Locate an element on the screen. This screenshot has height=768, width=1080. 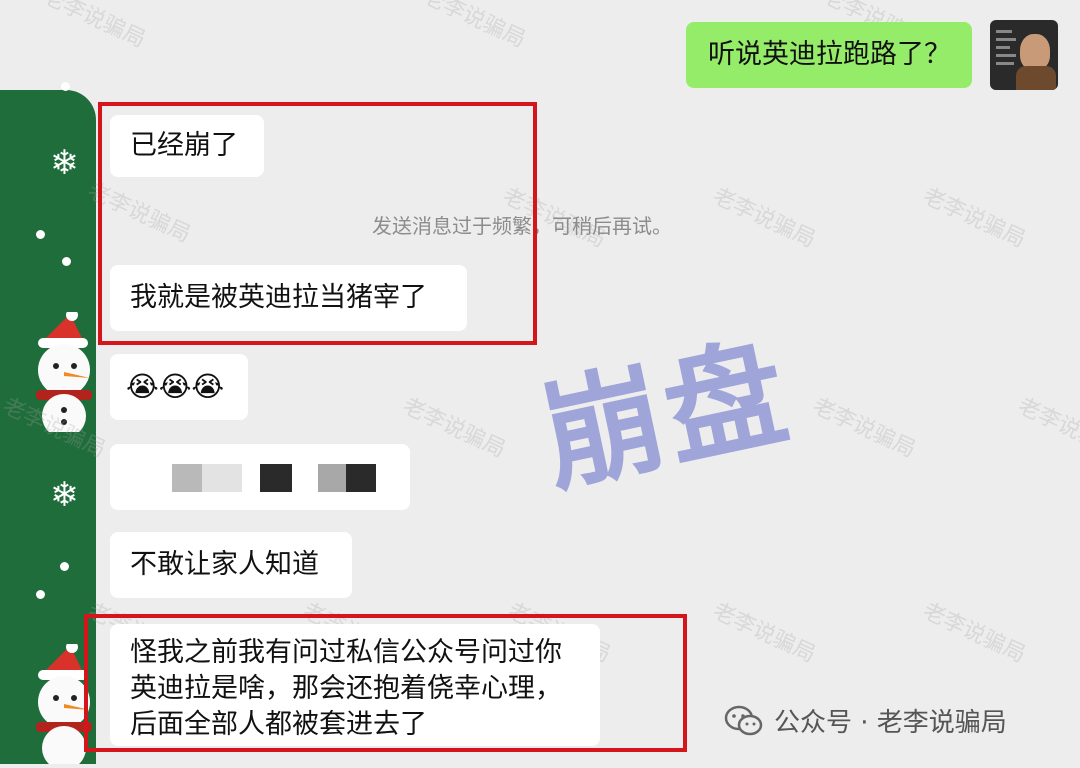
account-footer: 公众号 · 老李说骗局 is located at coordinates (865, 720).